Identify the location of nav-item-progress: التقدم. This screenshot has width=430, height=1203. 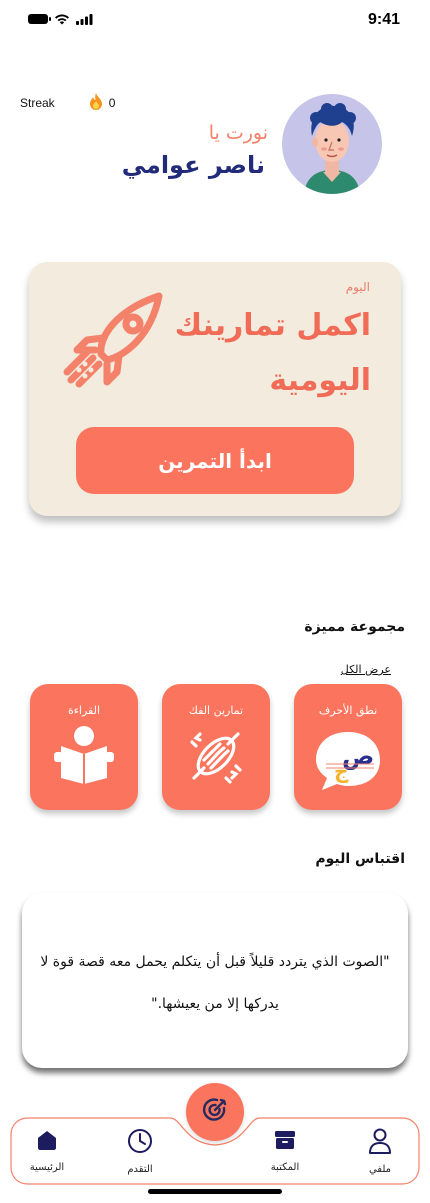
(140, 1151).